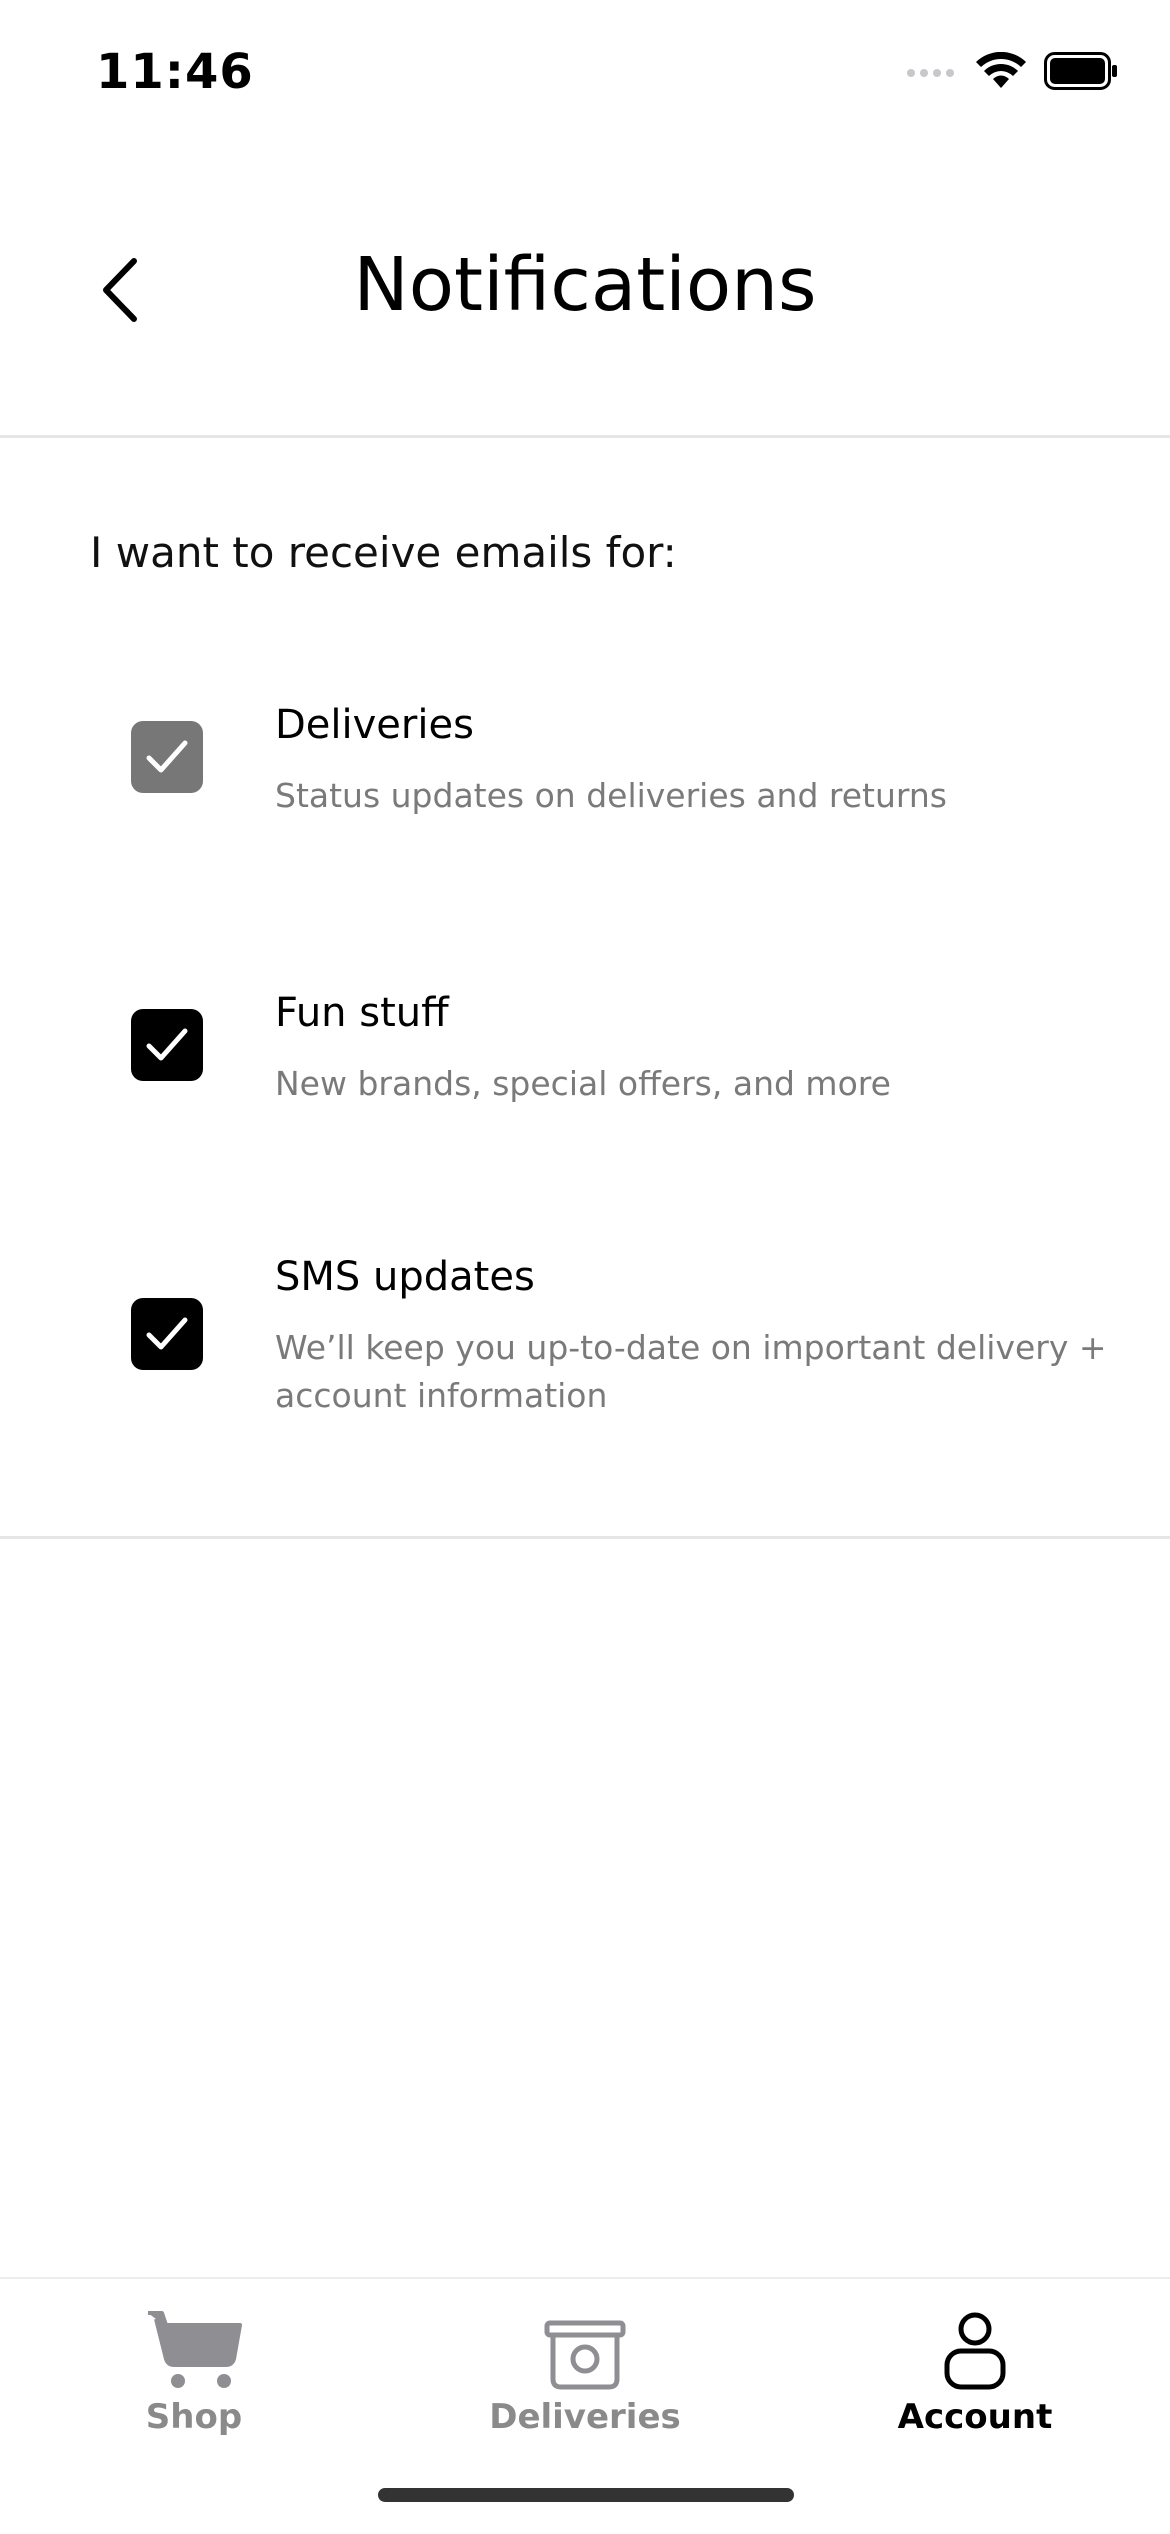 The width and height of the screenshot is (1170, 2534). What do you see at coordinates (405, 1277) in the screenshot?
I see `option-title: SMS updates` at bounding box center [405, 1277].